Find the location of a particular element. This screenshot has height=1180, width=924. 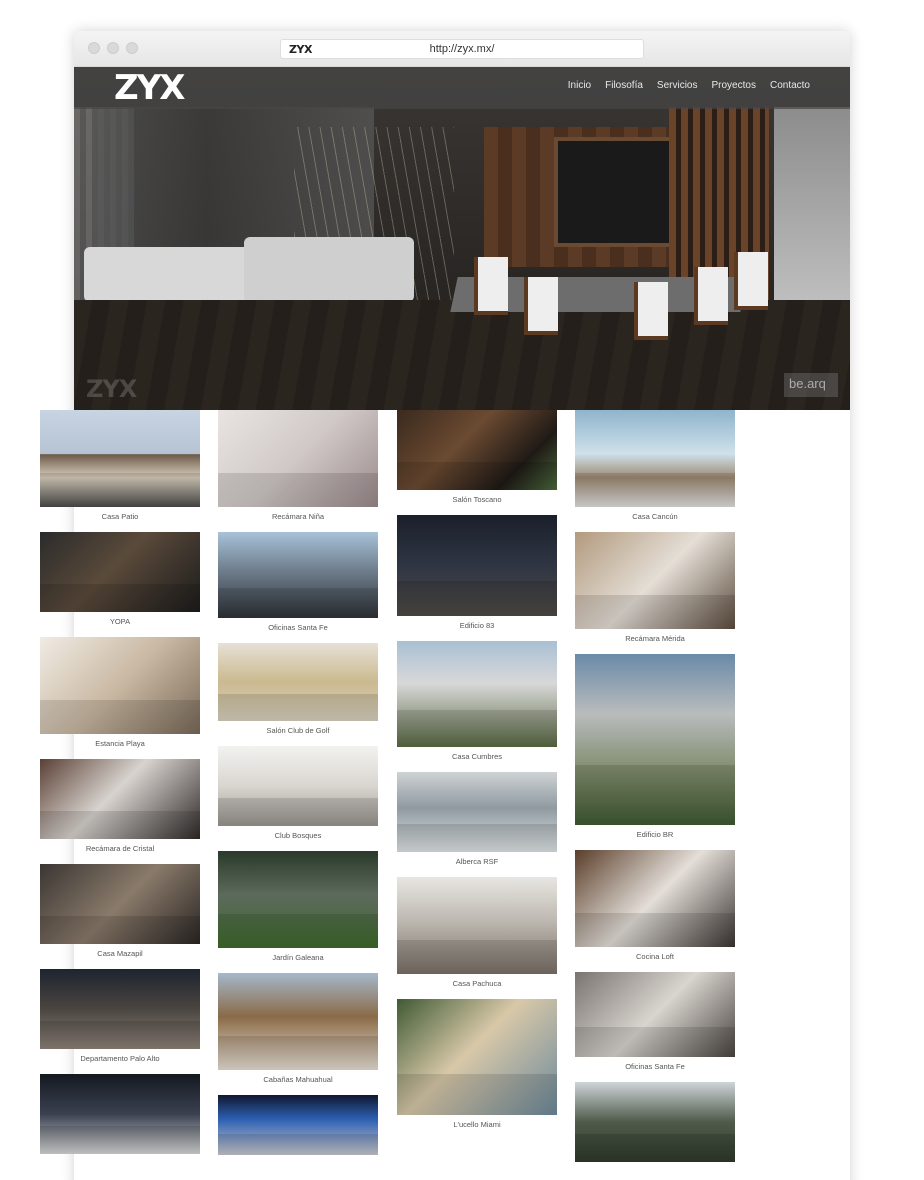

browser-titlebar: ZYX http://zyx.mx/ is located at coordinates (462, 49).